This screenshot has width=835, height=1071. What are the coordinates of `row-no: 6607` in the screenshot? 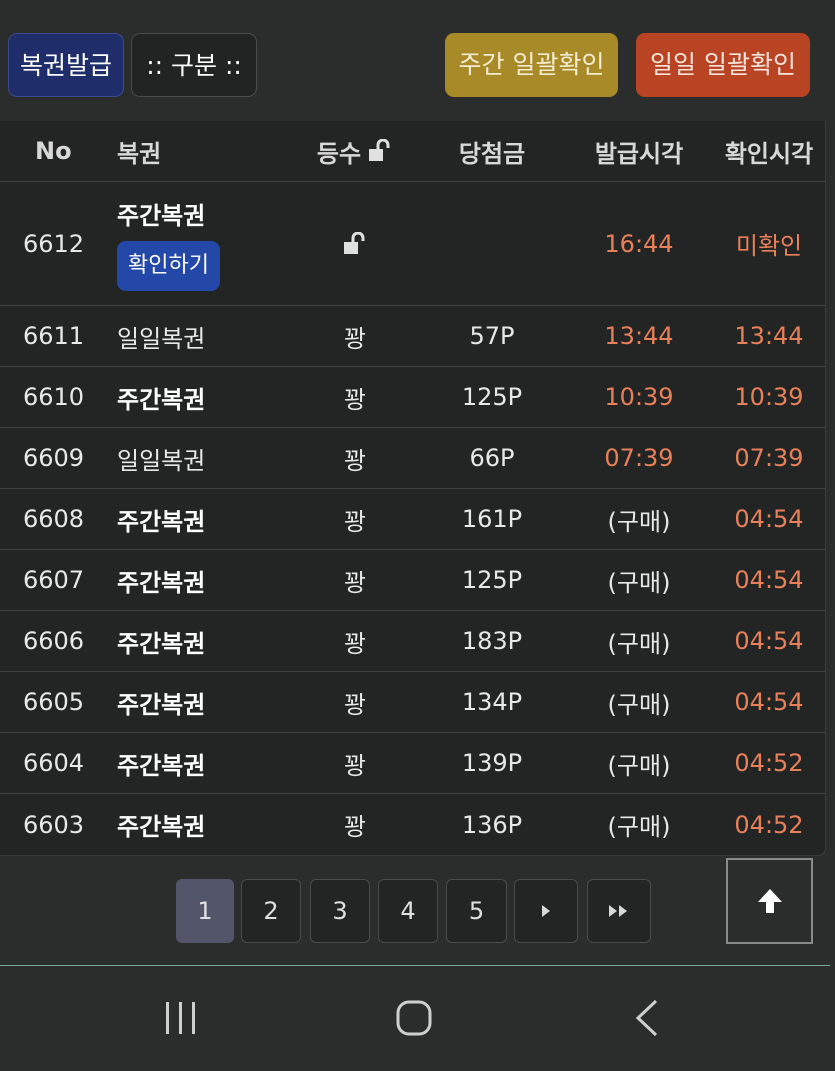 It's located at (54, 580).